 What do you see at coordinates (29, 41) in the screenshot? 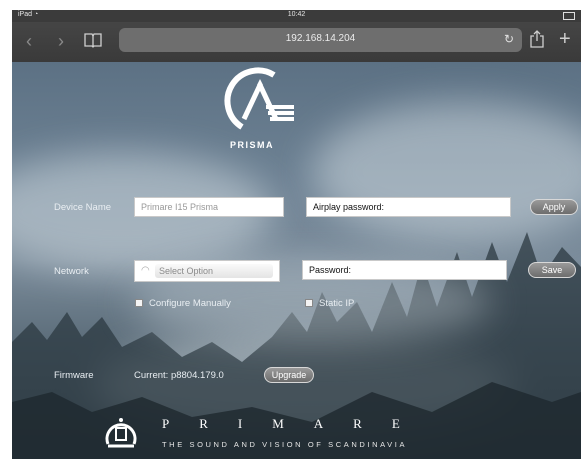
I see `back-icon: ‹` at bounding box center [29, 41].